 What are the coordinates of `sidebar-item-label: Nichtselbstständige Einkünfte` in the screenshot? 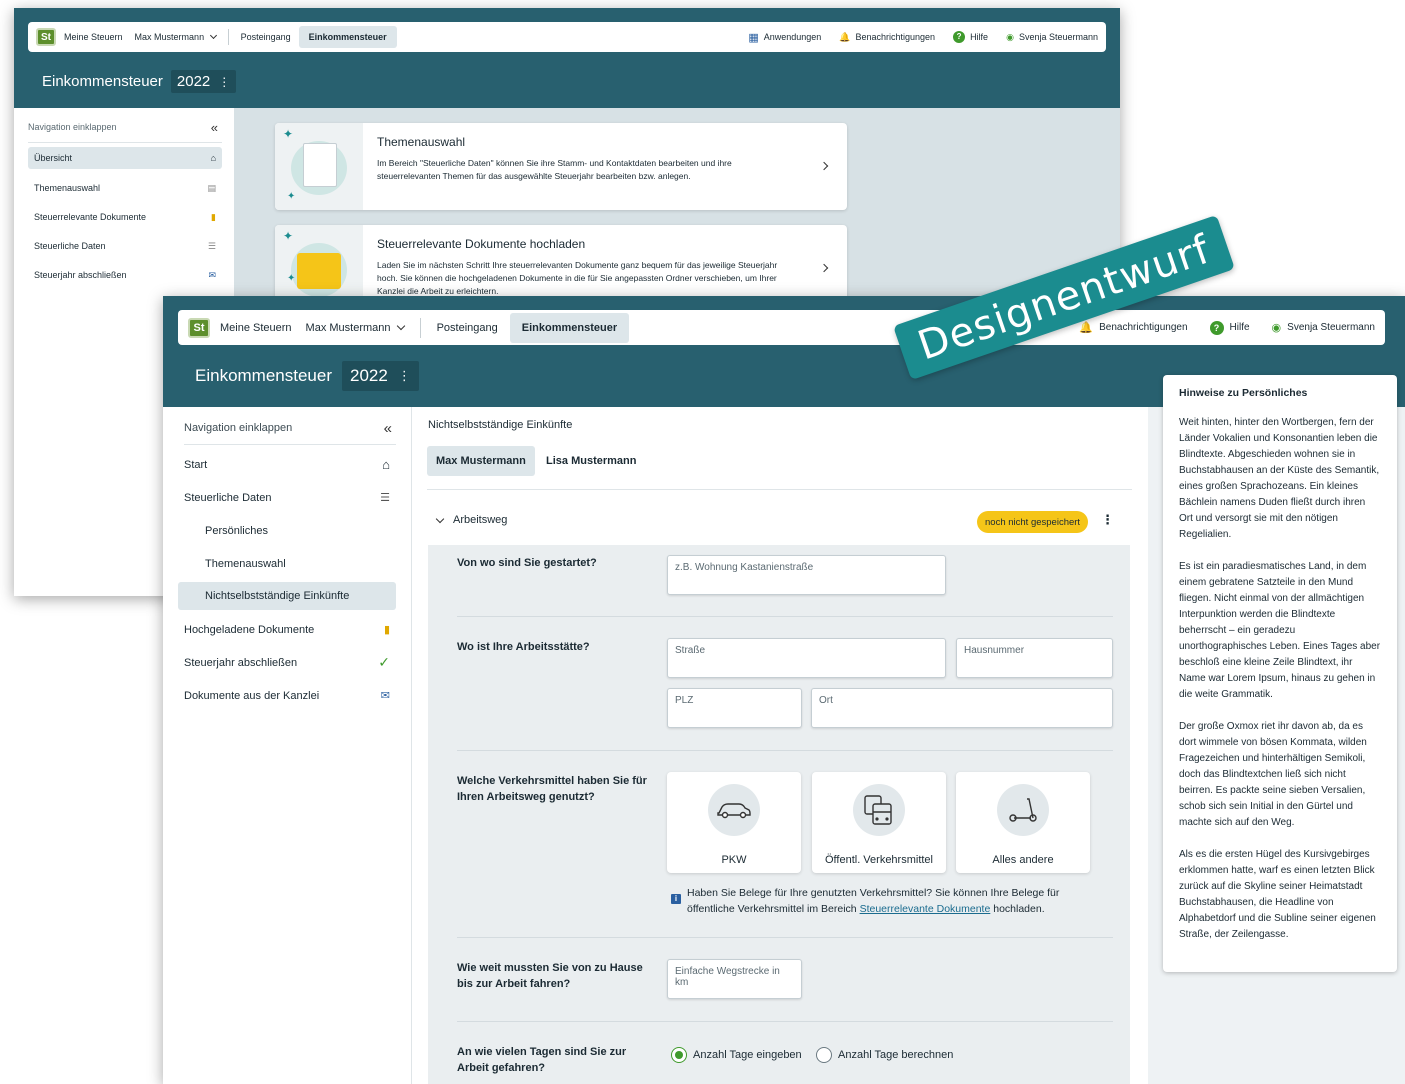 It's located at (277, 596).